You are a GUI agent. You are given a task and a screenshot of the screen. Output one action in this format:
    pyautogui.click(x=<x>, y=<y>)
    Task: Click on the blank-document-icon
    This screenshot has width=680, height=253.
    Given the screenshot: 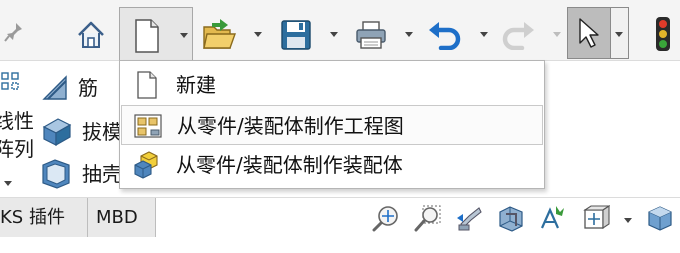 What is the action you would take?
    pyautogui.click(x=147, y=85)
    